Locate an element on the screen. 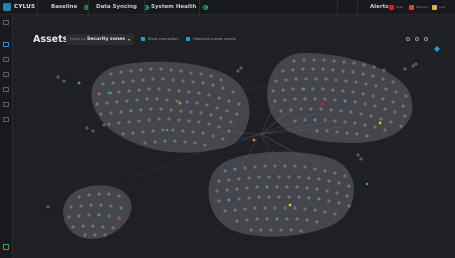 This screenshot has width=455, height=258. nav-system-health-label: System Health is located at coordinates (174, 7).